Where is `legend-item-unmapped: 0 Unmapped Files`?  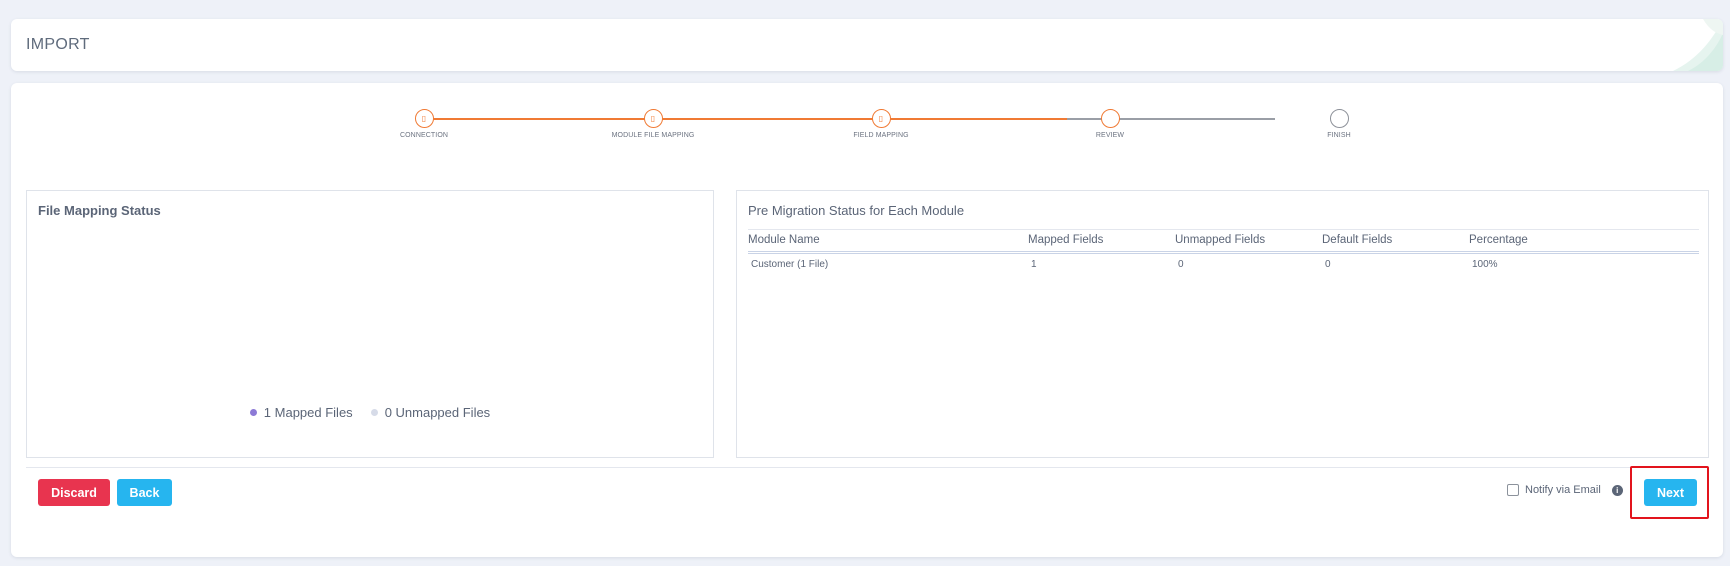
legend-item-unmapped: 0 Unmapped Files is located at coordinates (430, 412).